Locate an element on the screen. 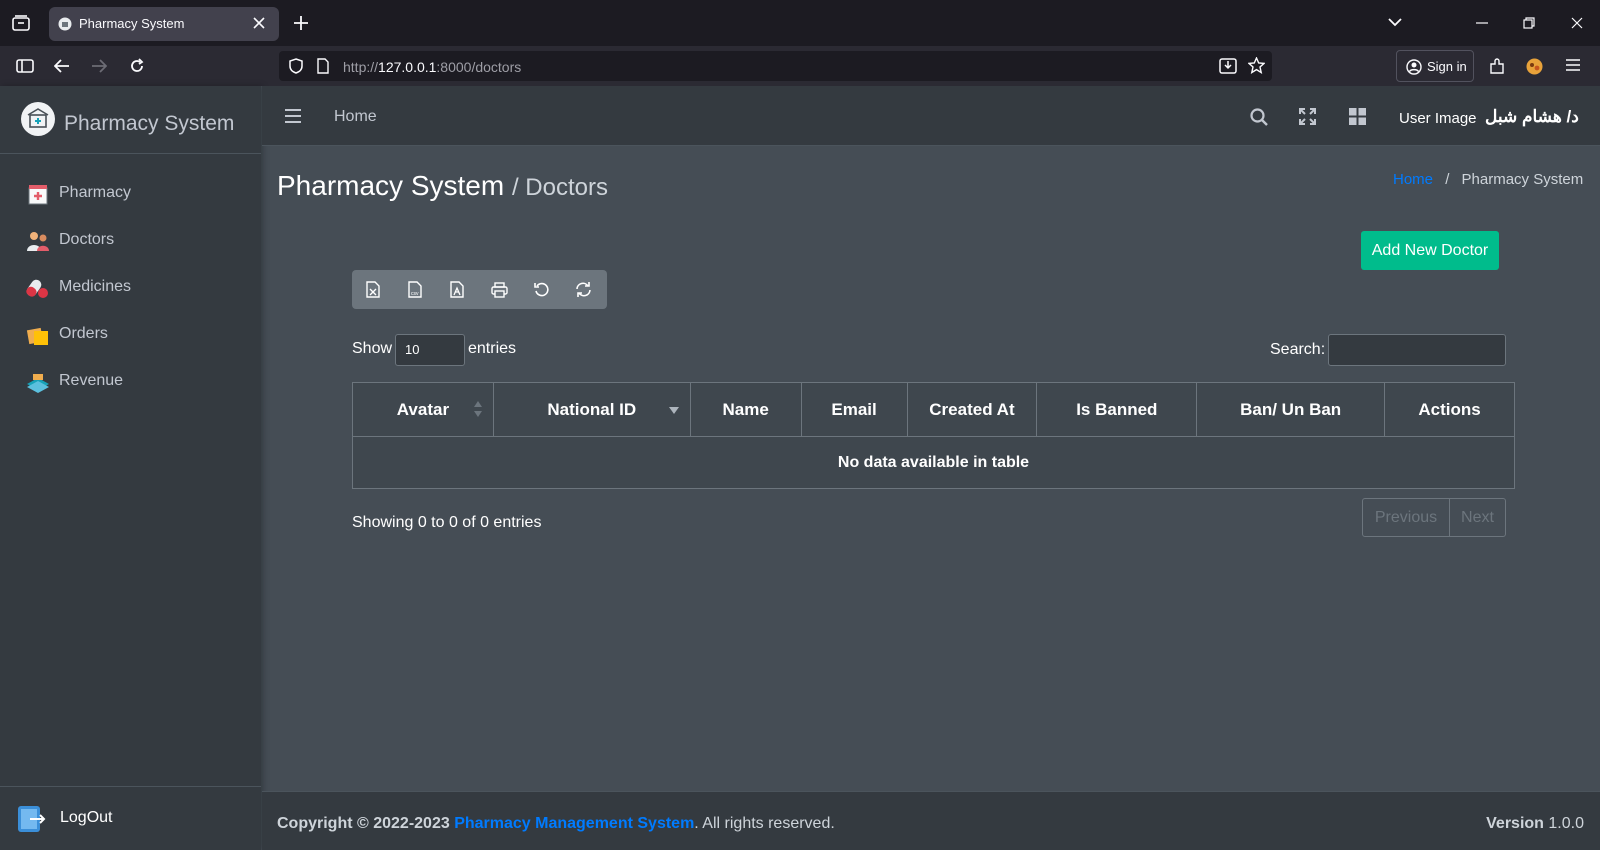  column-header-is-banned: Is Banned is located at coordinates (1117, 409).